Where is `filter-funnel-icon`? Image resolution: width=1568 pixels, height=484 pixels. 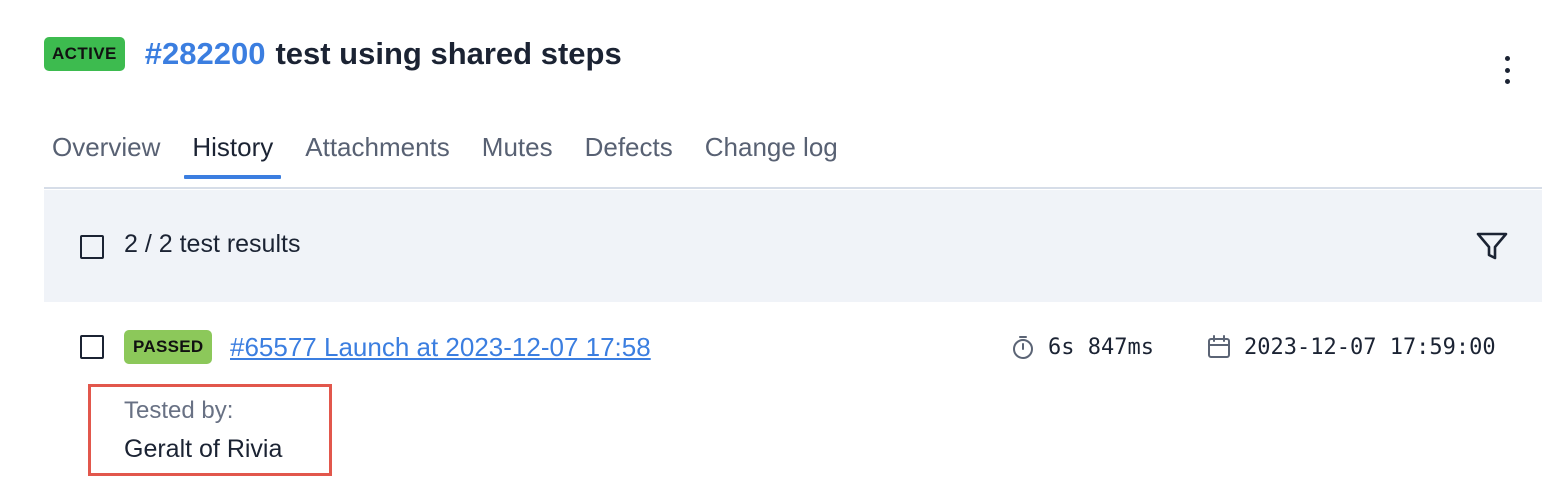
filter-funnel-icon is located at coordinates (1492, 246).